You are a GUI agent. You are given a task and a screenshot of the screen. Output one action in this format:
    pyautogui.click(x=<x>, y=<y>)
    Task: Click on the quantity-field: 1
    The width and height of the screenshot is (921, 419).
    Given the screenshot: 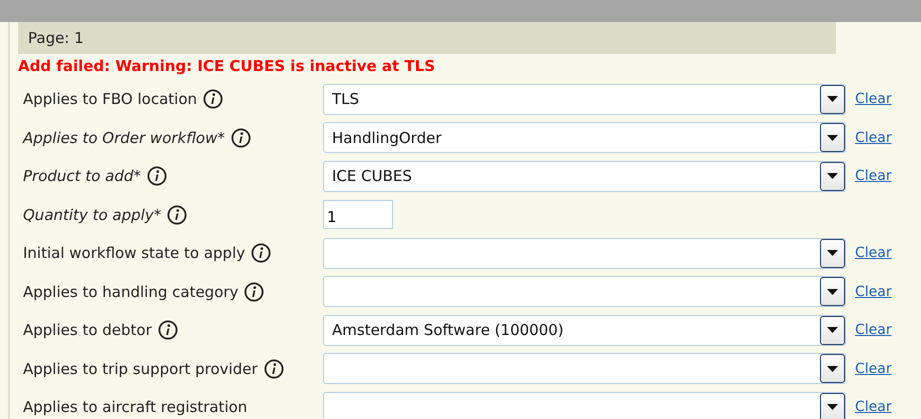 What is the action you would take?
    pyautogui.click(x=358, y=215)
    